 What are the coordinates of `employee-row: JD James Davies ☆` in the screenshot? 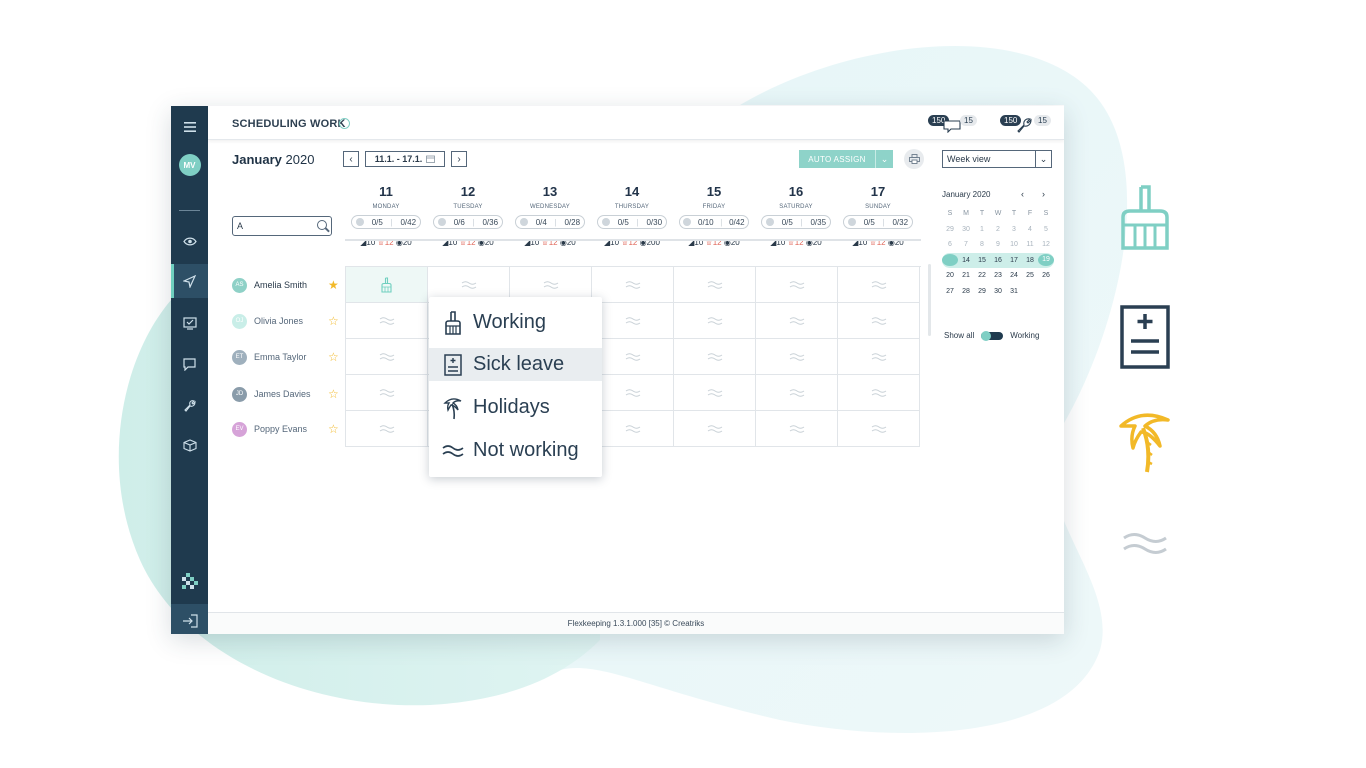 It's located at (285, 394).